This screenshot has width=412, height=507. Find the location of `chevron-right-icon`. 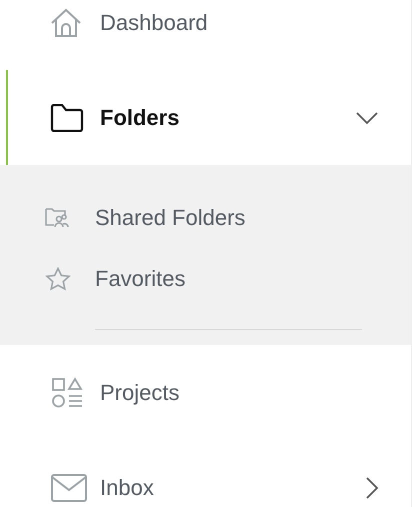

chevron-right-icon is located at coordinates (372, 488).